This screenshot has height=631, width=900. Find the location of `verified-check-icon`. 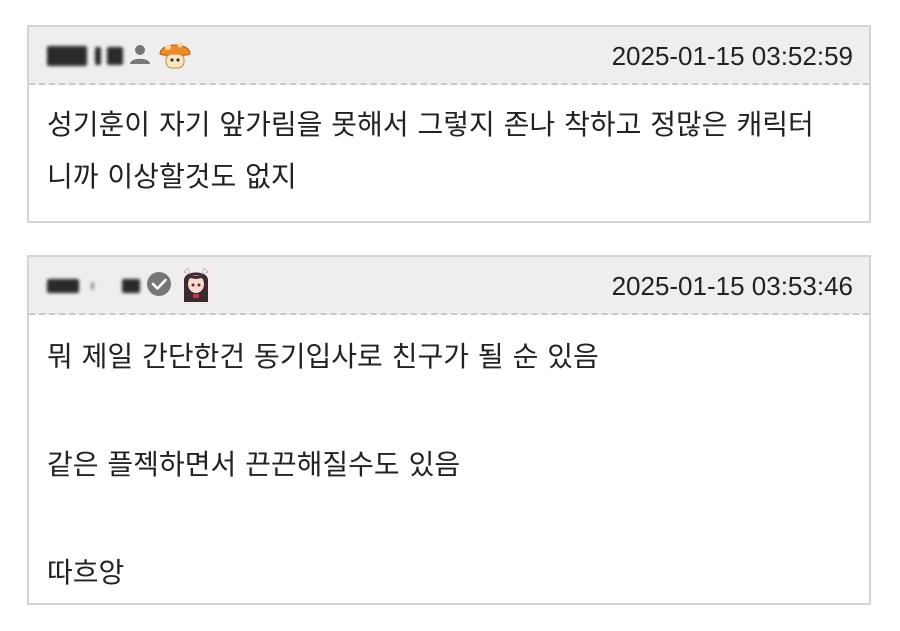

verified-check-icon is located at coordinates (159, 286).